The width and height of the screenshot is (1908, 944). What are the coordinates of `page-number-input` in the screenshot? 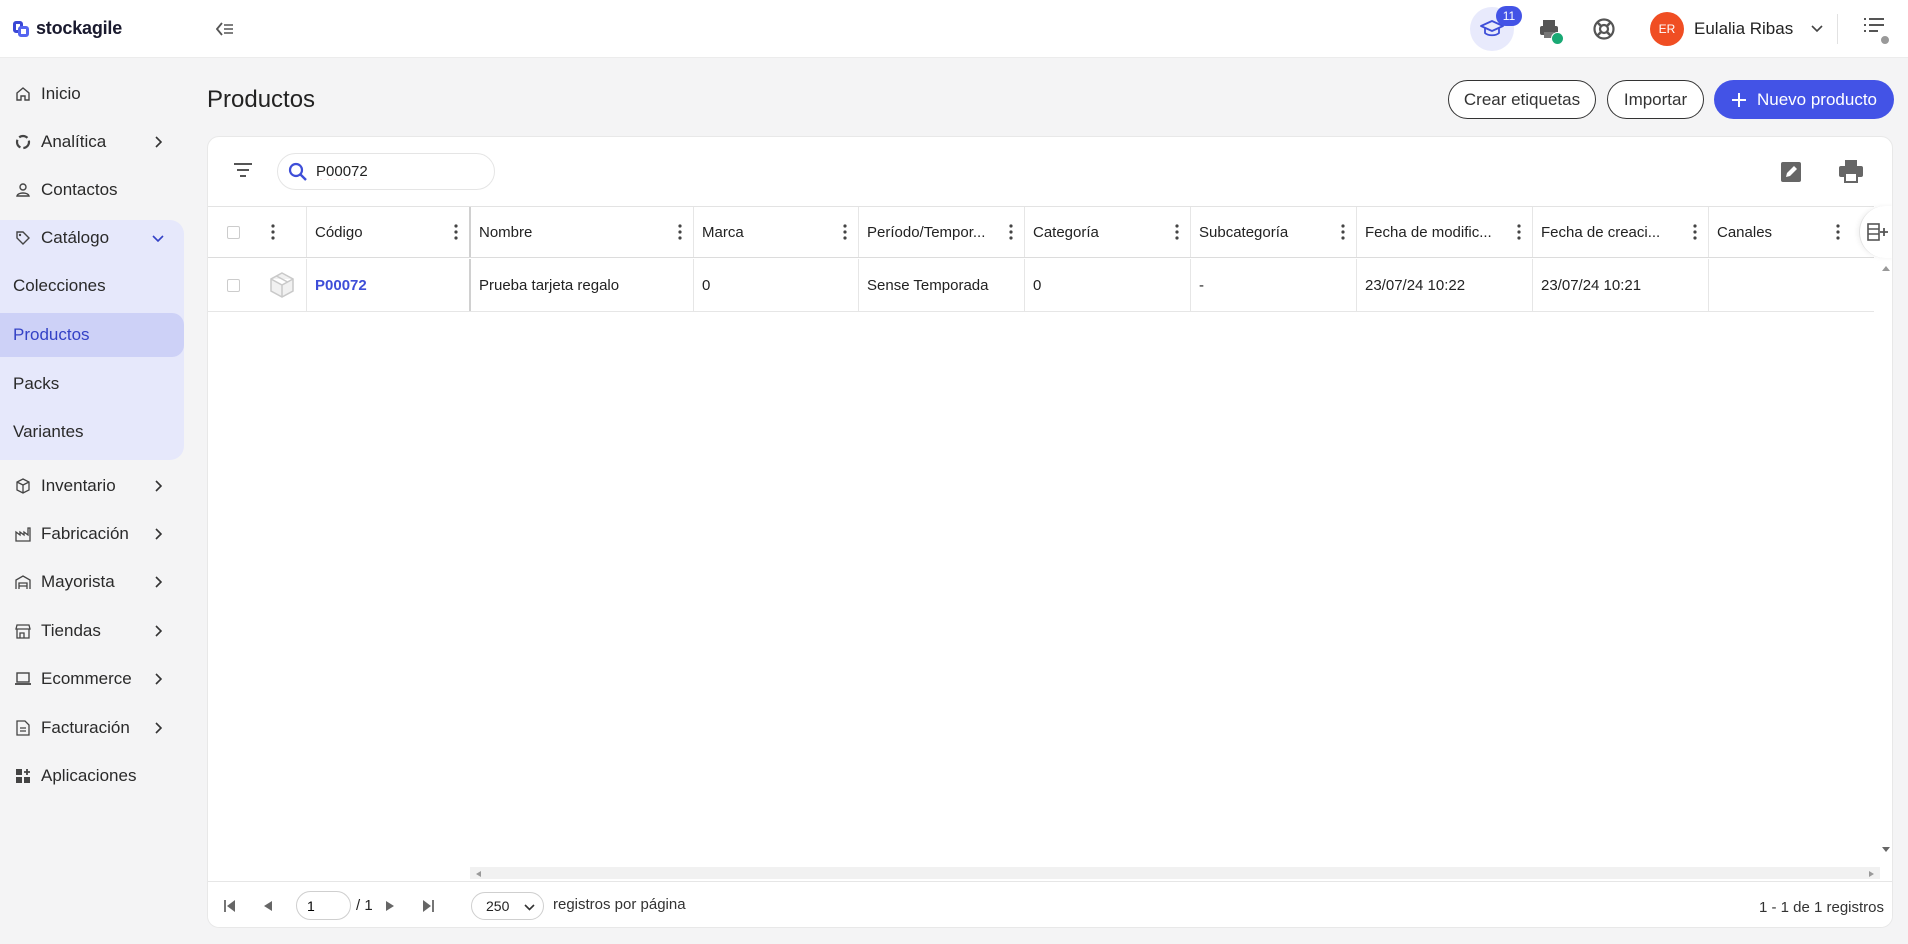 It's located at (323, 905).